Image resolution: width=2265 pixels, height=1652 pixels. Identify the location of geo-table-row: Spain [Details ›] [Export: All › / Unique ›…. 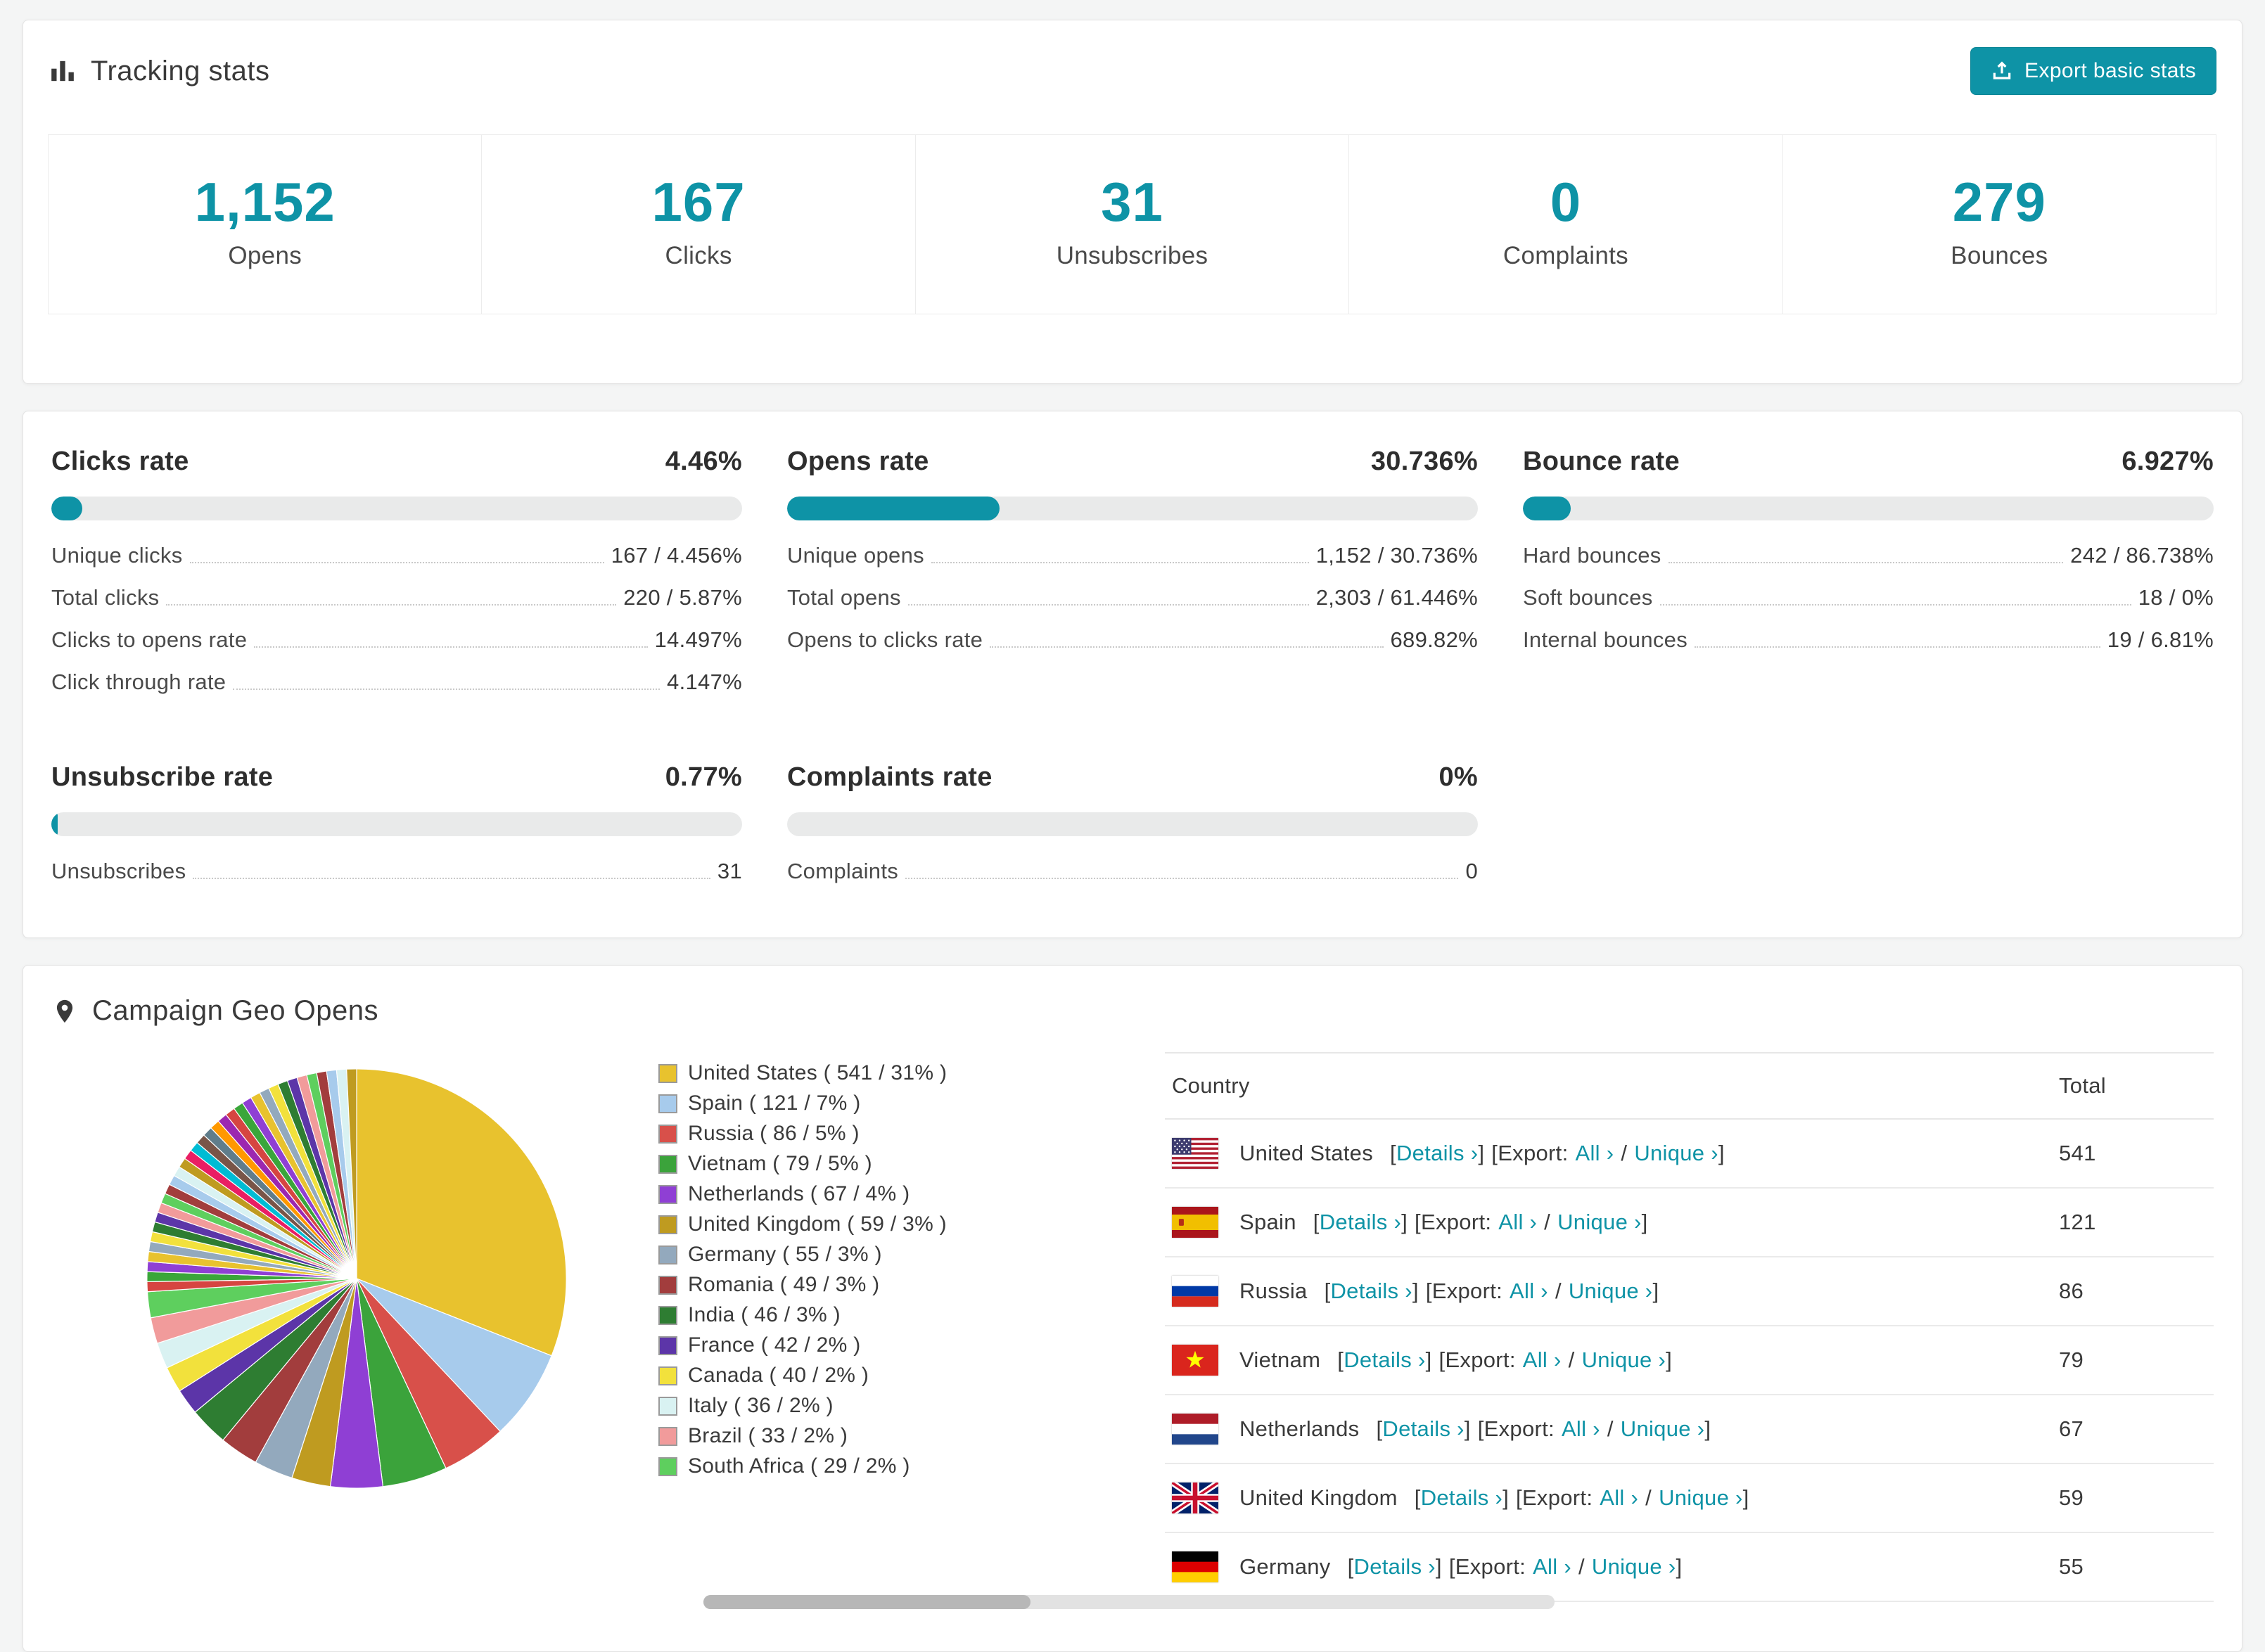
(1689, 1222).